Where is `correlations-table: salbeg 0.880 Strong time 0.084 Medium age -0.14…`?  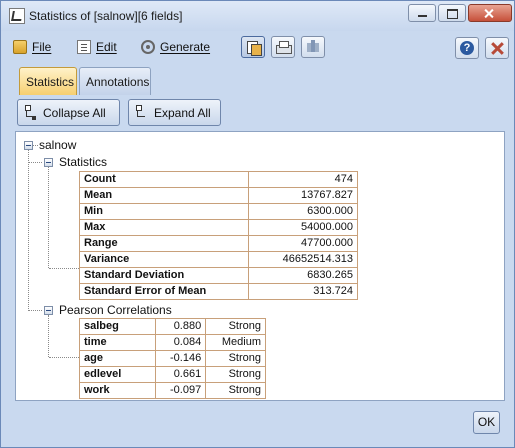 correlations-table: salbeg 0.880 Strong time 0.084 Medium age -0.14… is located at coordinates (172, 358).